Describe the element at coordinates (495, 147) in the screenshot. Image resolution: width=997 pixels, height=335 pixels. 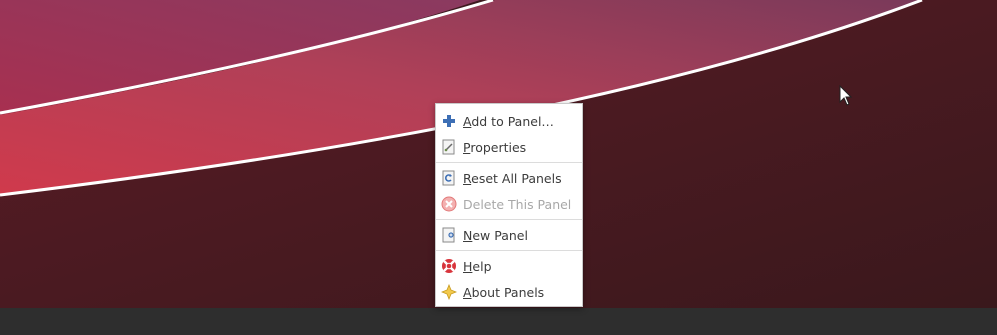
I see `menu-item-label: Properties` at that location.